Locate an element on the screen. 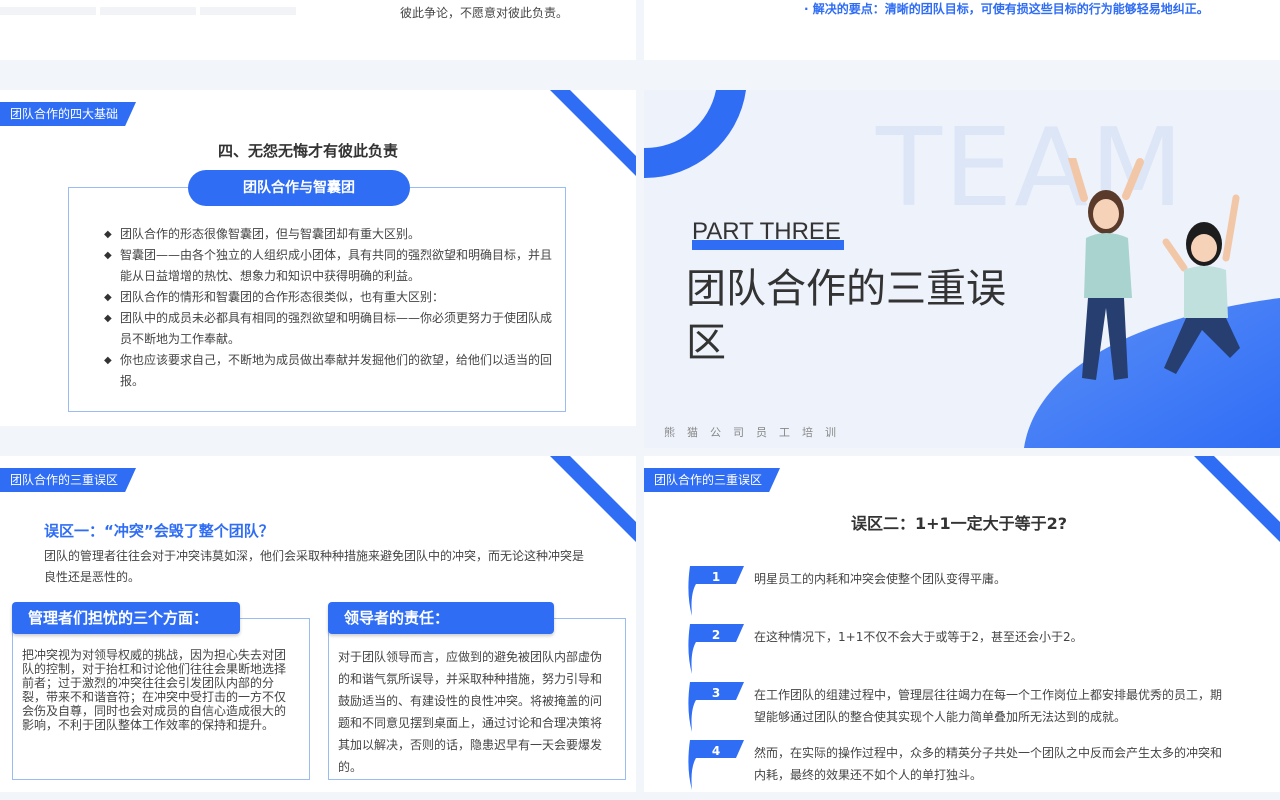 The image size is (1280, 800). list-item: 2 在这种情况下，1+1不仅不会大于或等于2，甚至还会小于2。 is located at coordinates (978, 648).